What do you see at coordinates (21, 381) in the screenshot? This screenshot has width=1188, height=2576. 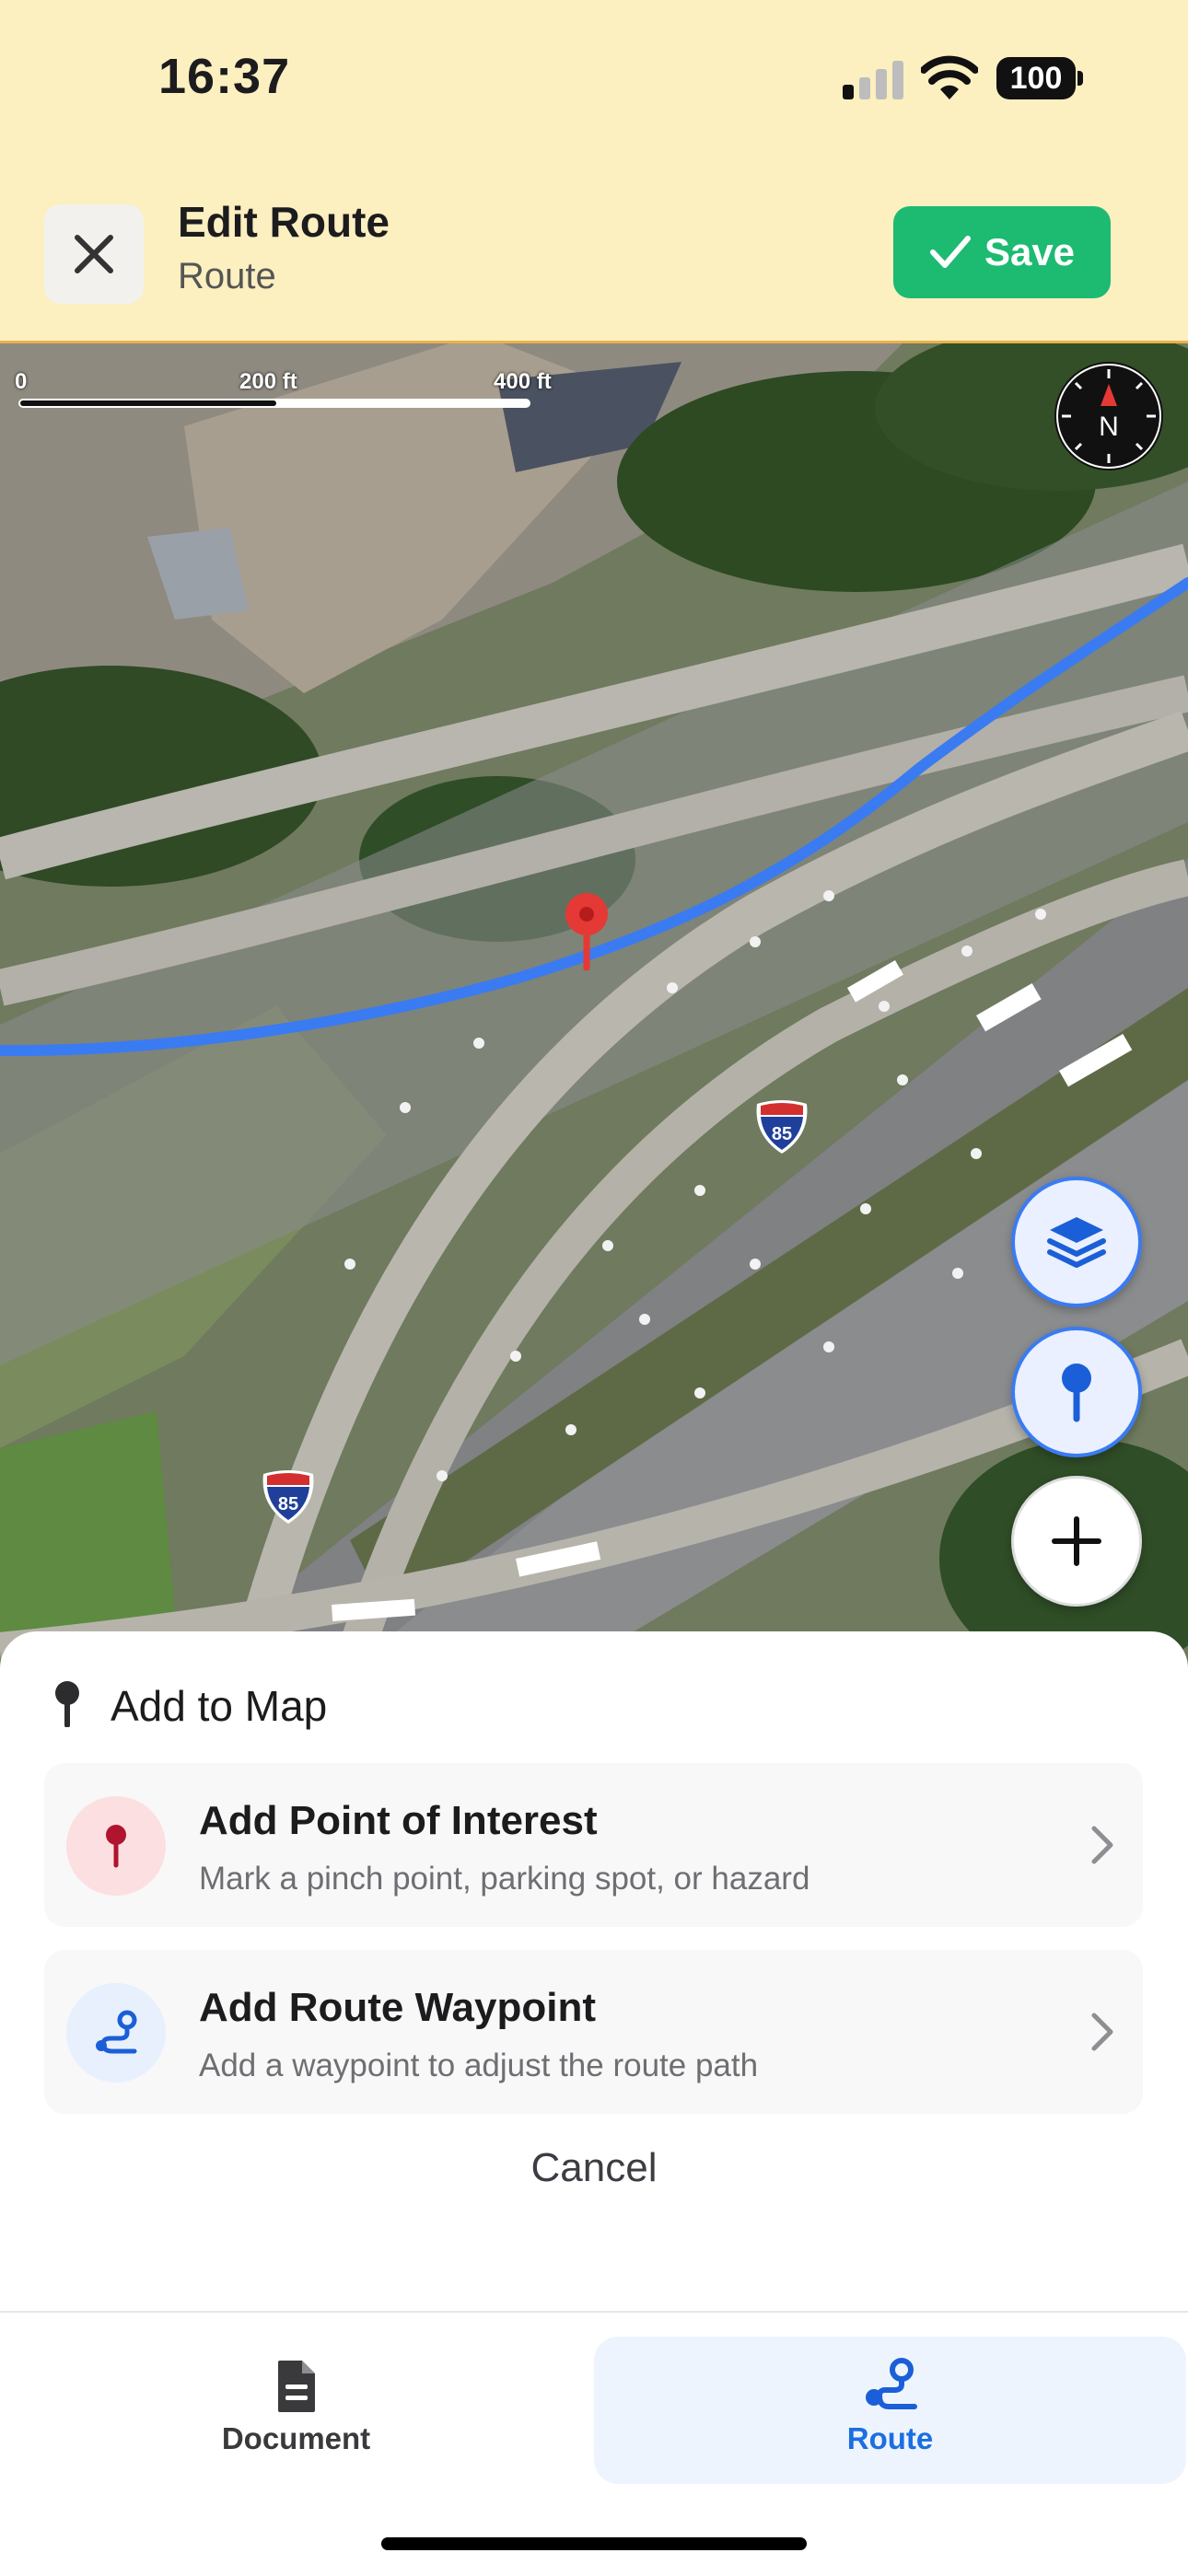 I see `scale-label-0: 0` at bounding box center [21, 381].